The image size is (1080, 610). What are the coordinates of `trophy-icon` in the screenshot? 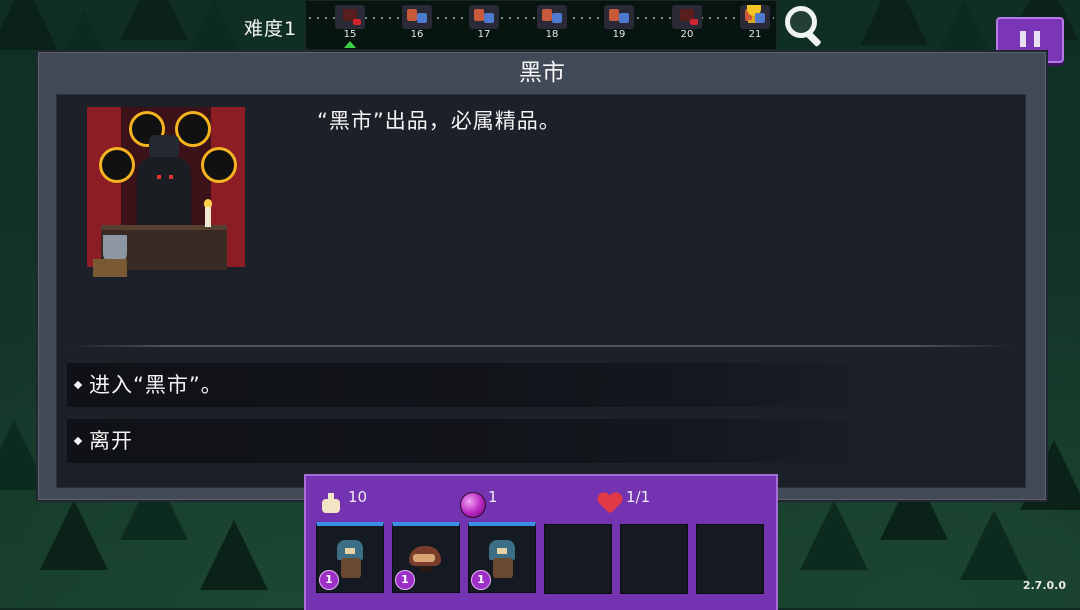 It's located at (755, 17).